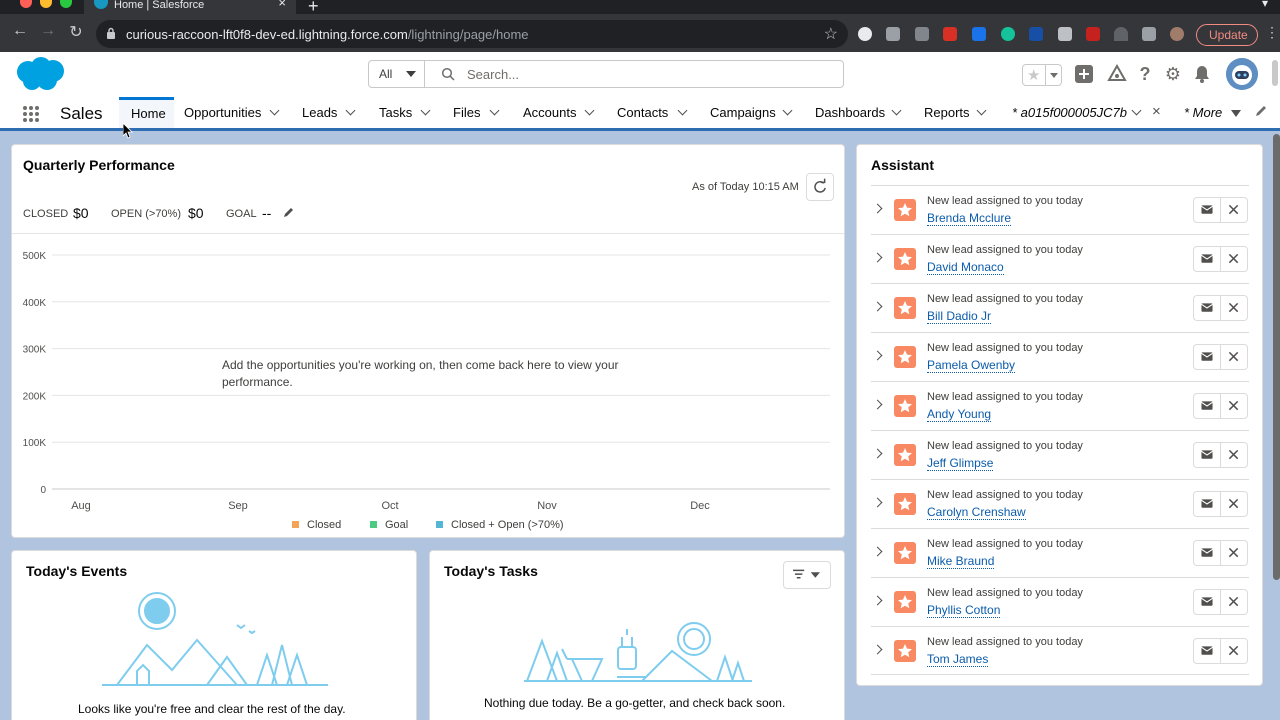 This screenshot has width=1280, height=720. Describe the element at coordinates (1177, 34) in the screenshot. I see `profile-avatar-icon` at that location.